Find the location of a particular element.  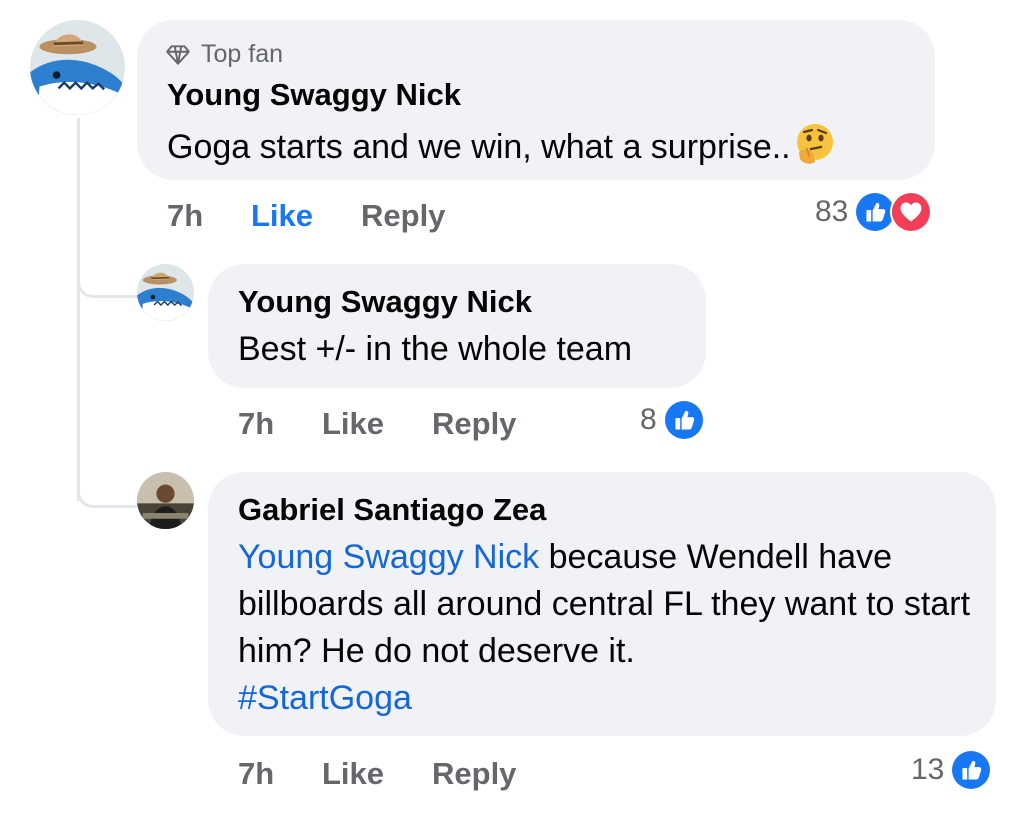

badge-label: Top fan is located at coordinates (242, 54).